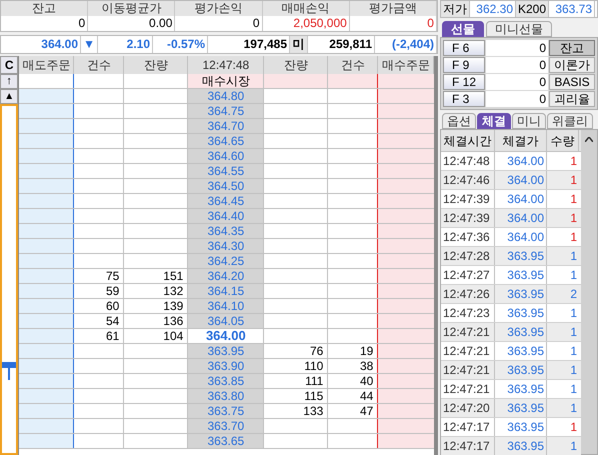 This screenshot has height=455, width=598. What do you see at coordinates (226, 246) in the screenshot?
I see `price-cell: 364.30` at bounding box center [226, 246].